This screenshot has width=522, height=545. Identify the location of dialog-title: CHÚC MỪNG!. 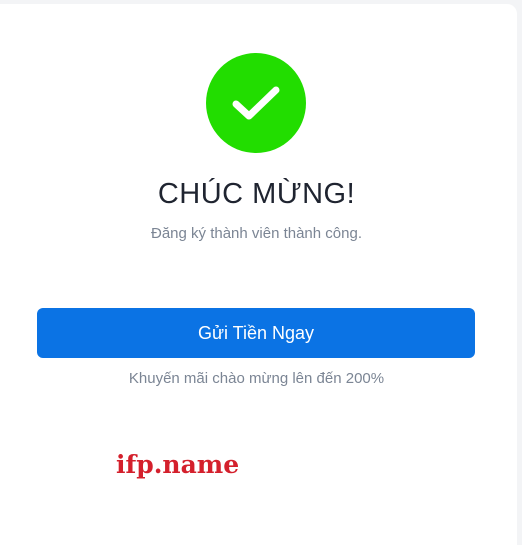
(256, 194).